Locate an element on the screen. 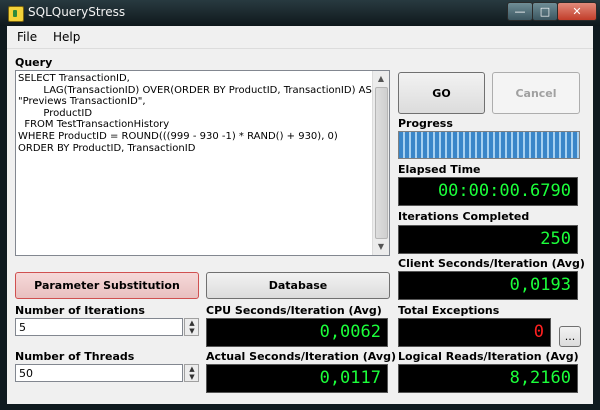 This screenshot has width=600, height=410. actual-seconds-display: 0,0117 is located at coordinates (297, 378).